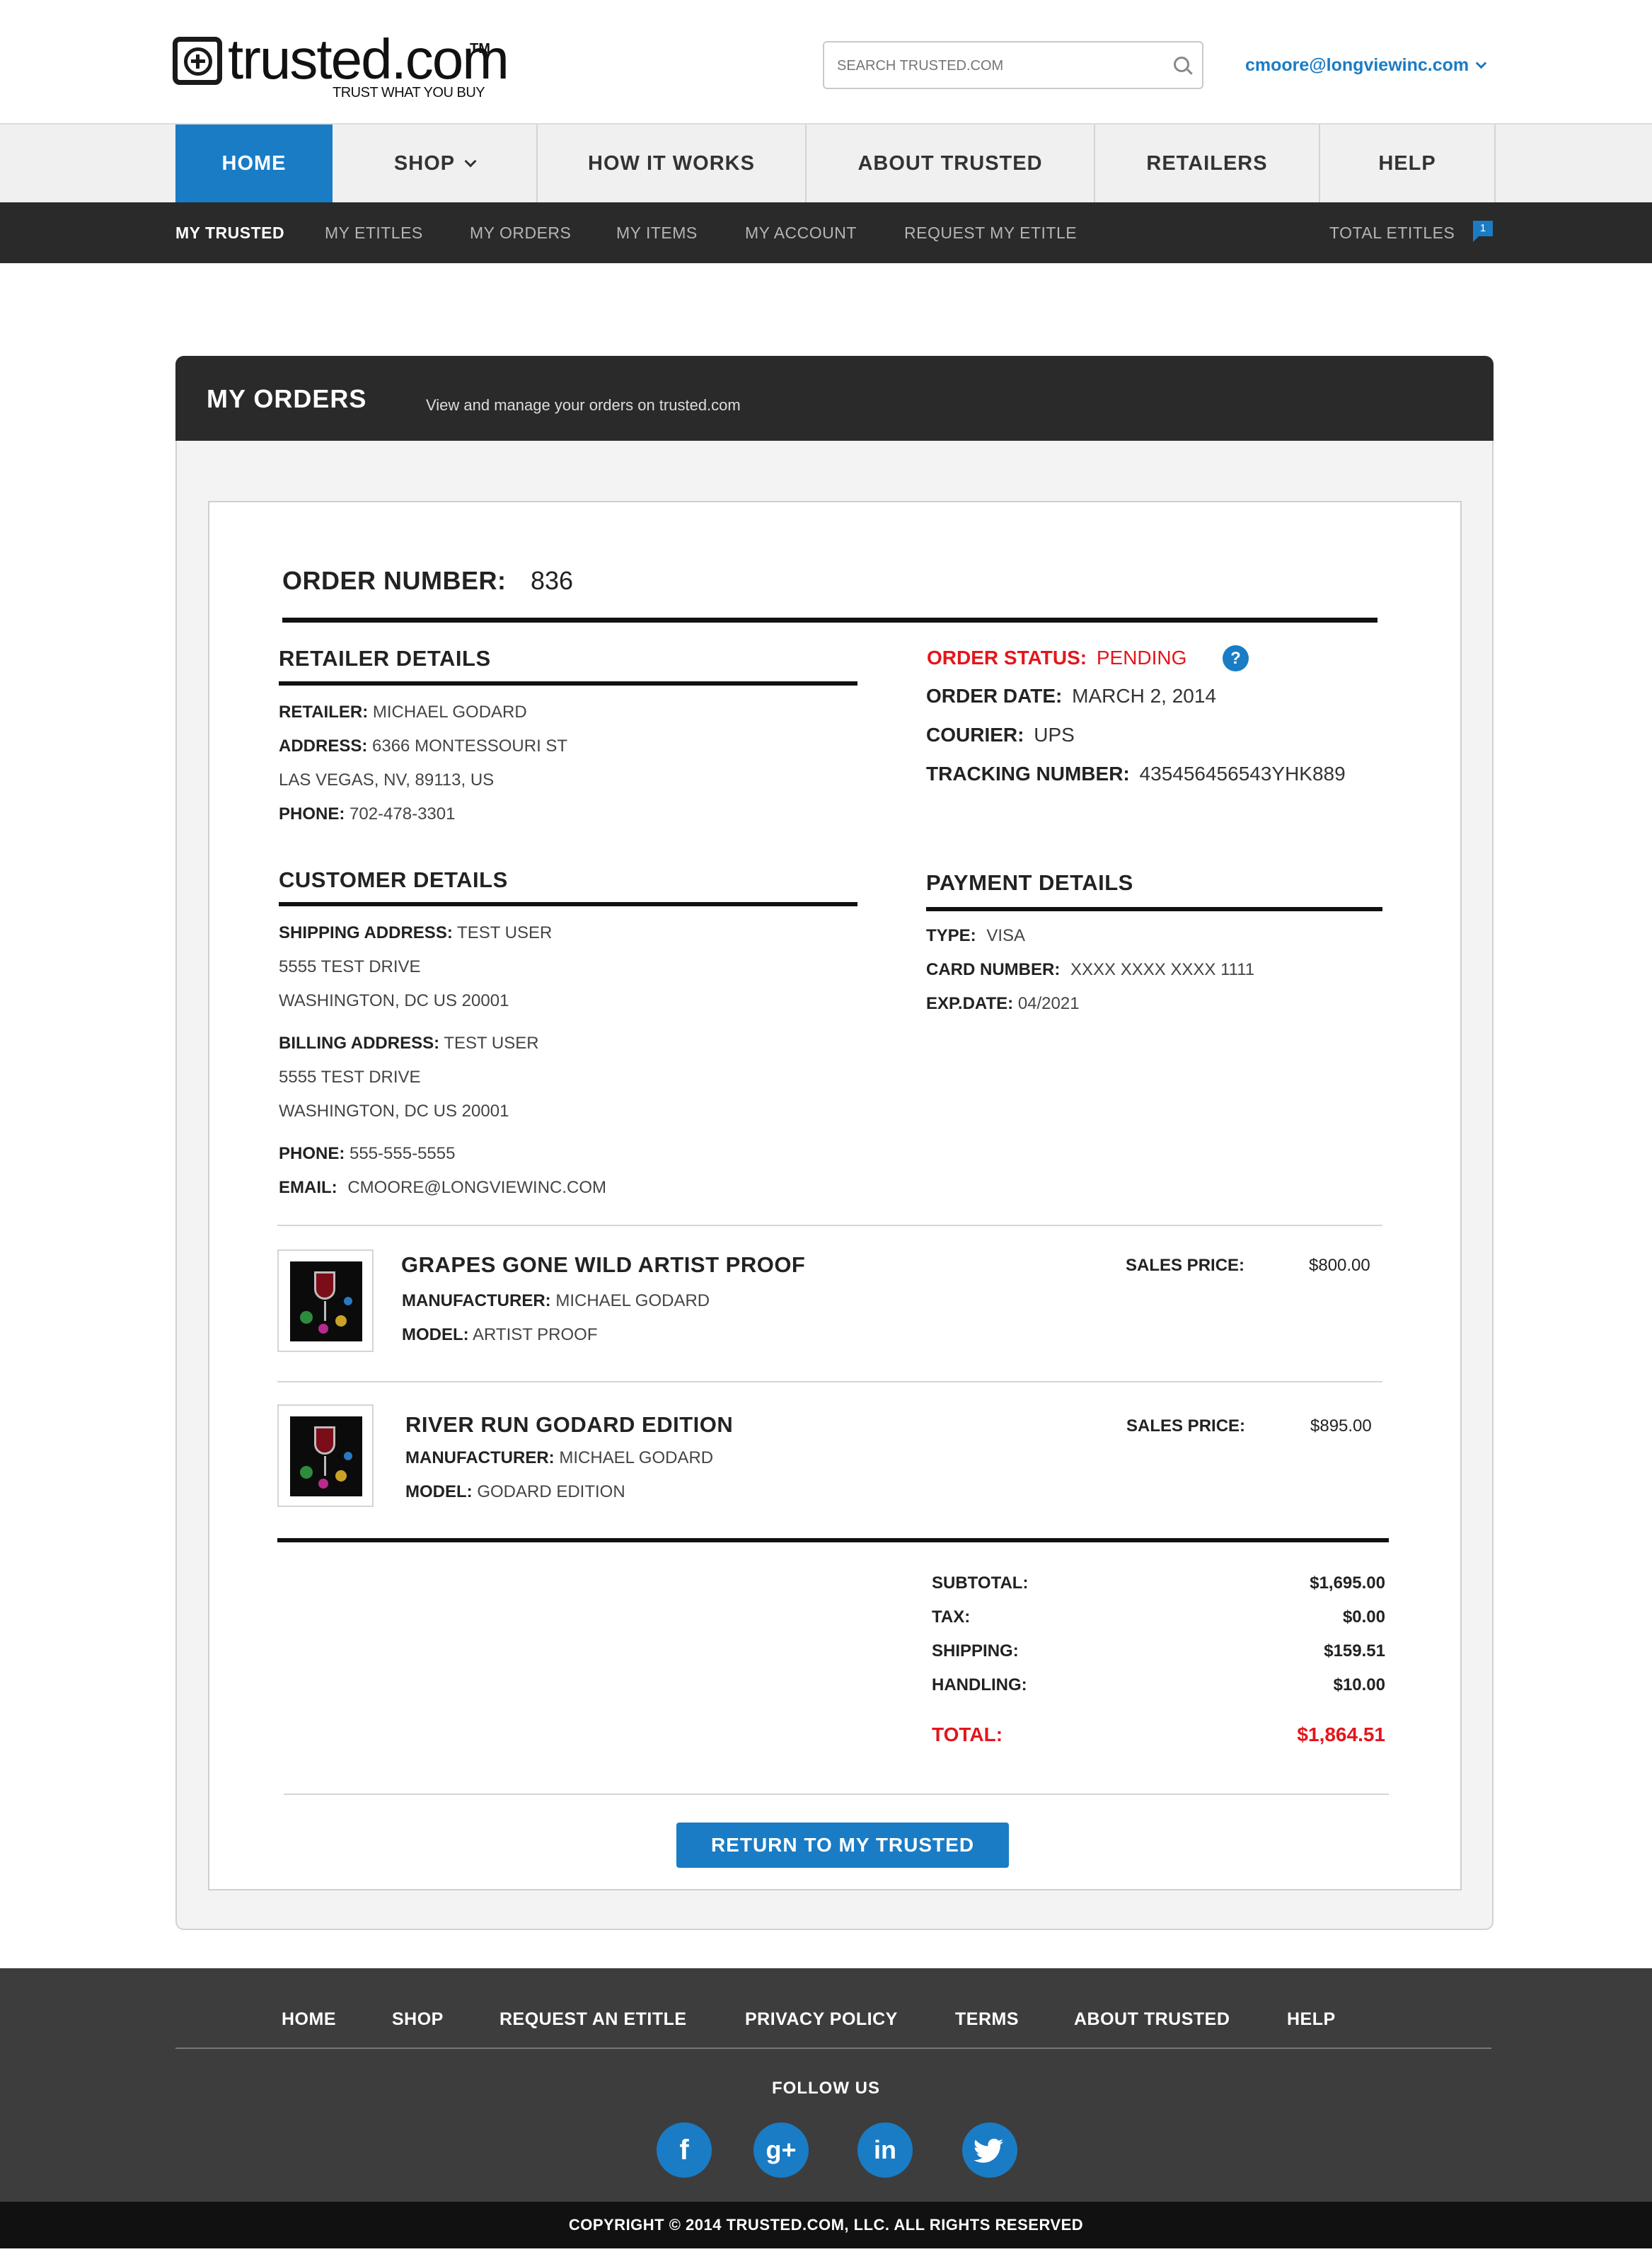 This screenshot has width=1652, height=2264. What do you see at coordinates (350, 966) in the screenshot?
I see `shipping-line1: 5555 TEST DRIVE` at bounding box center [350, 966].